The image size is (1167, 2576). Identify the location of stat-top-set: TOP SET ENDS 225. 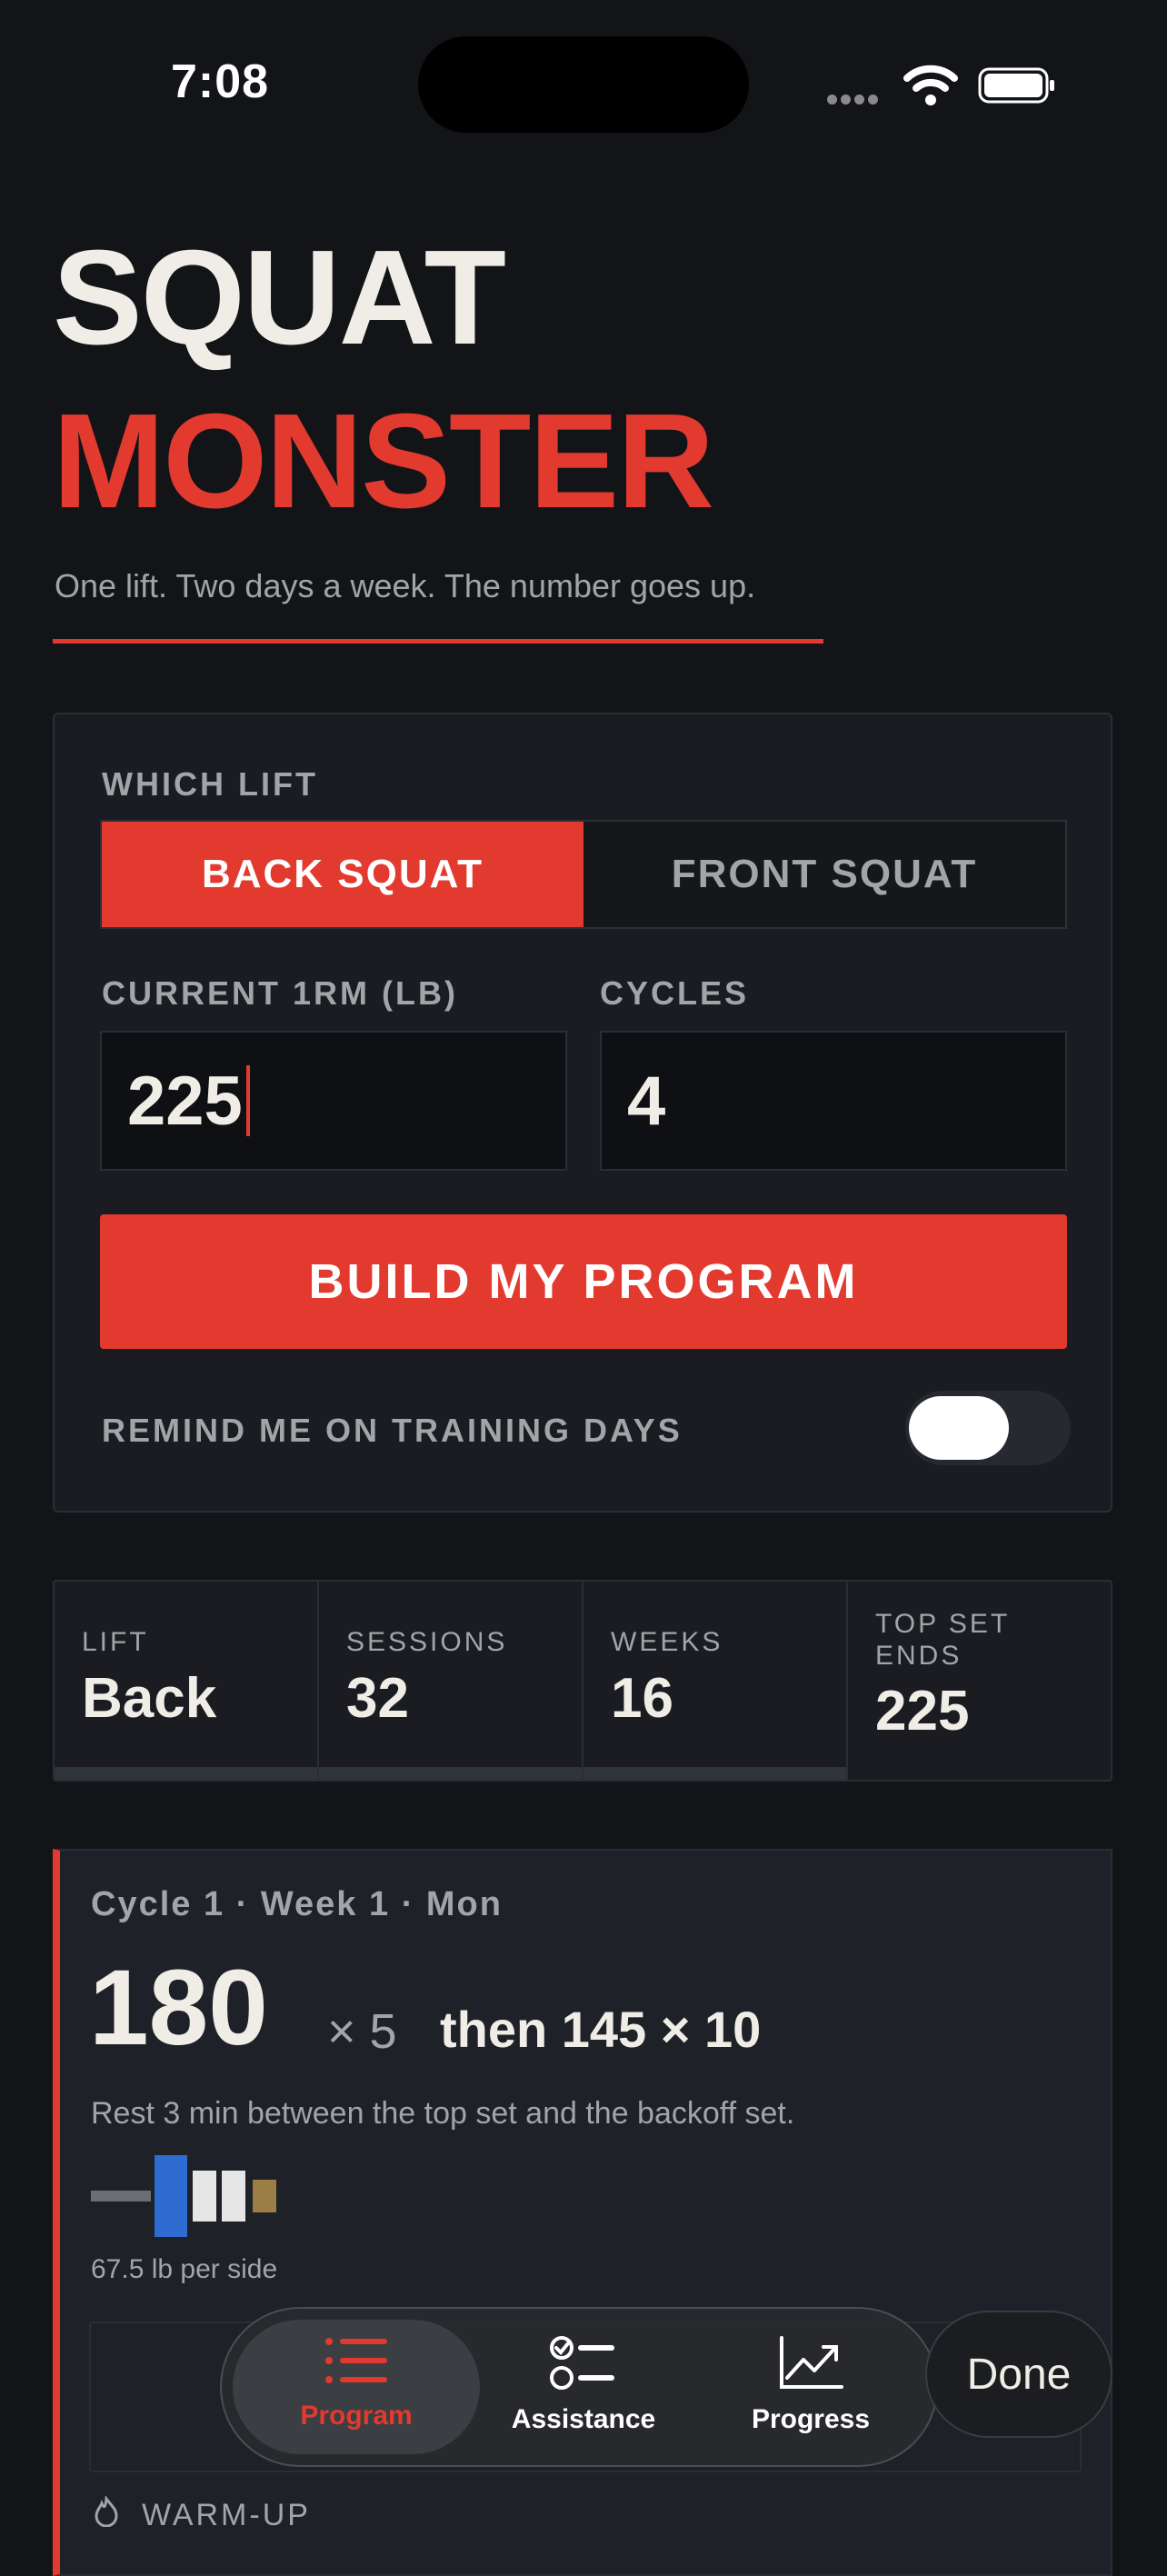
(979, 1681).